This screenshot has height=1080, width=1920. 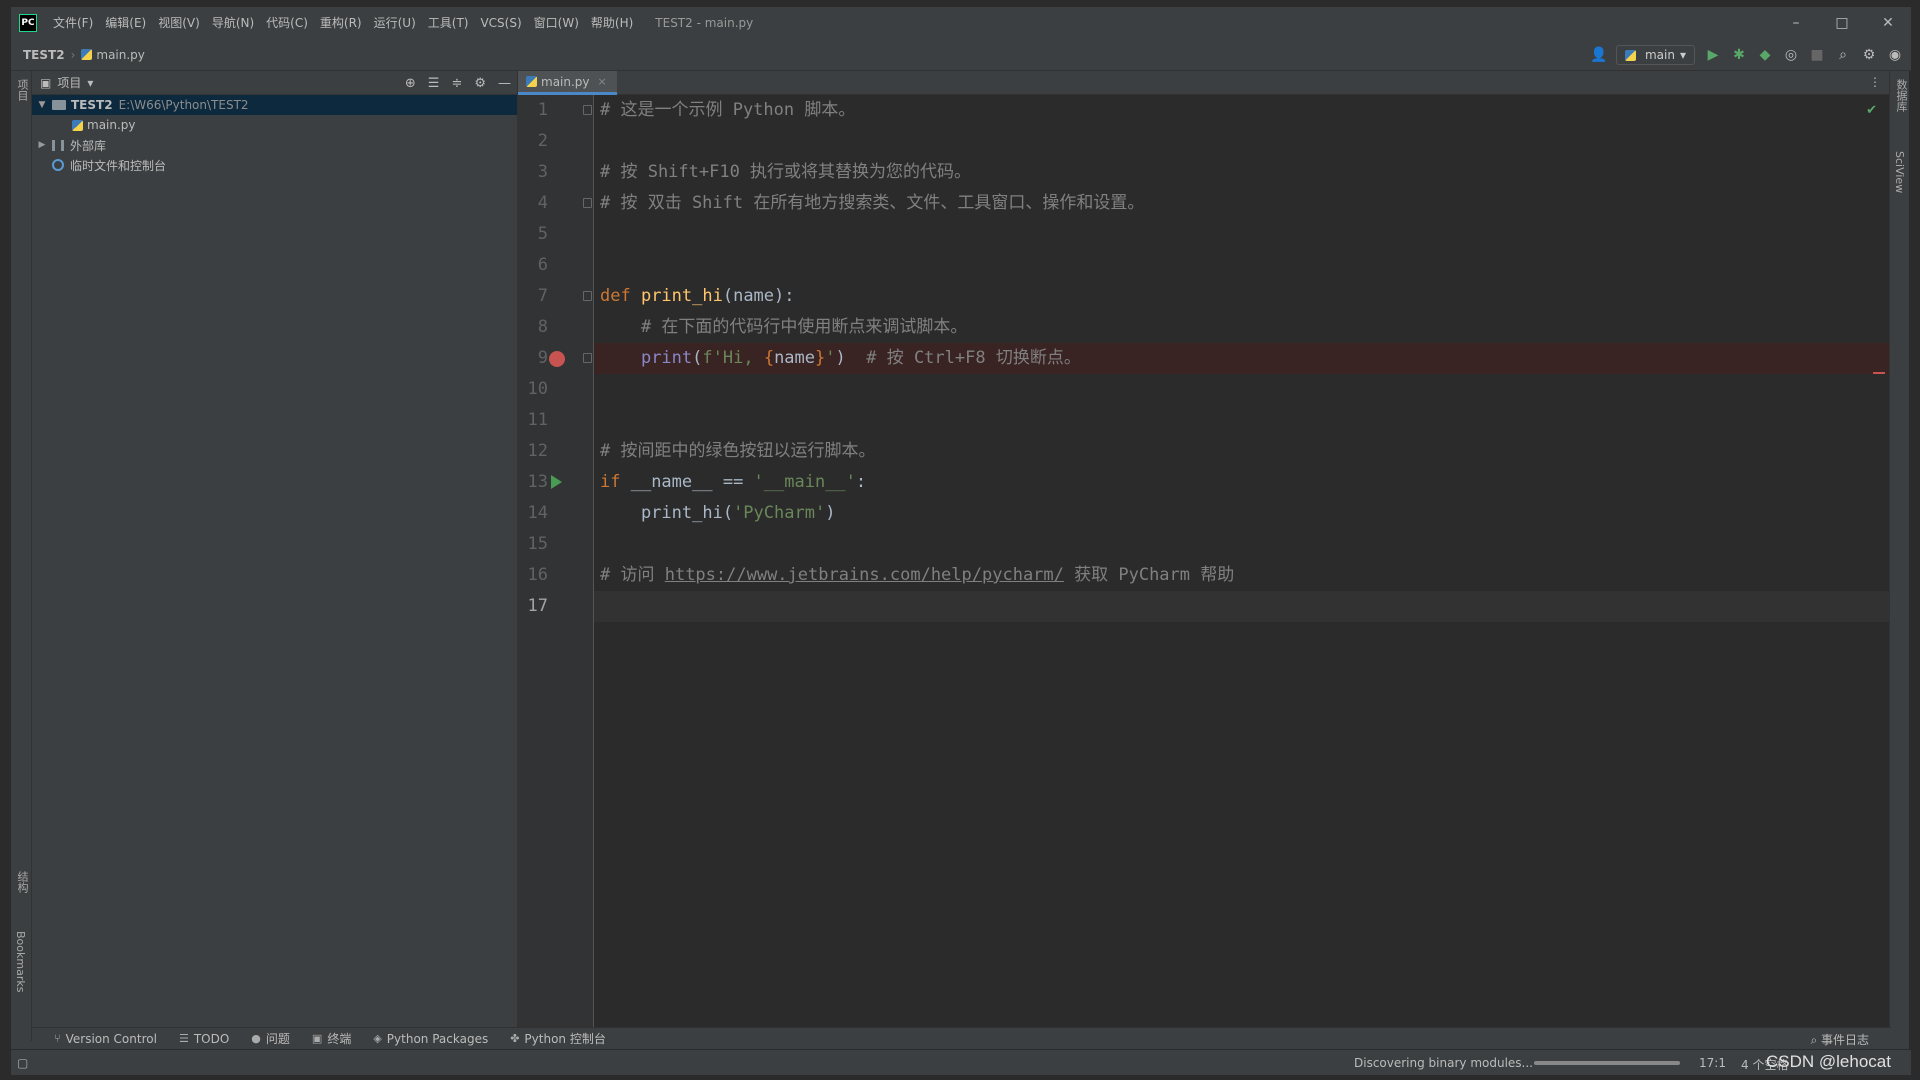 What do you see at coordinates (341, 23) in the screenshot?
I see `menu-refactor: 重构(R)` at bounding box center [341, 23].